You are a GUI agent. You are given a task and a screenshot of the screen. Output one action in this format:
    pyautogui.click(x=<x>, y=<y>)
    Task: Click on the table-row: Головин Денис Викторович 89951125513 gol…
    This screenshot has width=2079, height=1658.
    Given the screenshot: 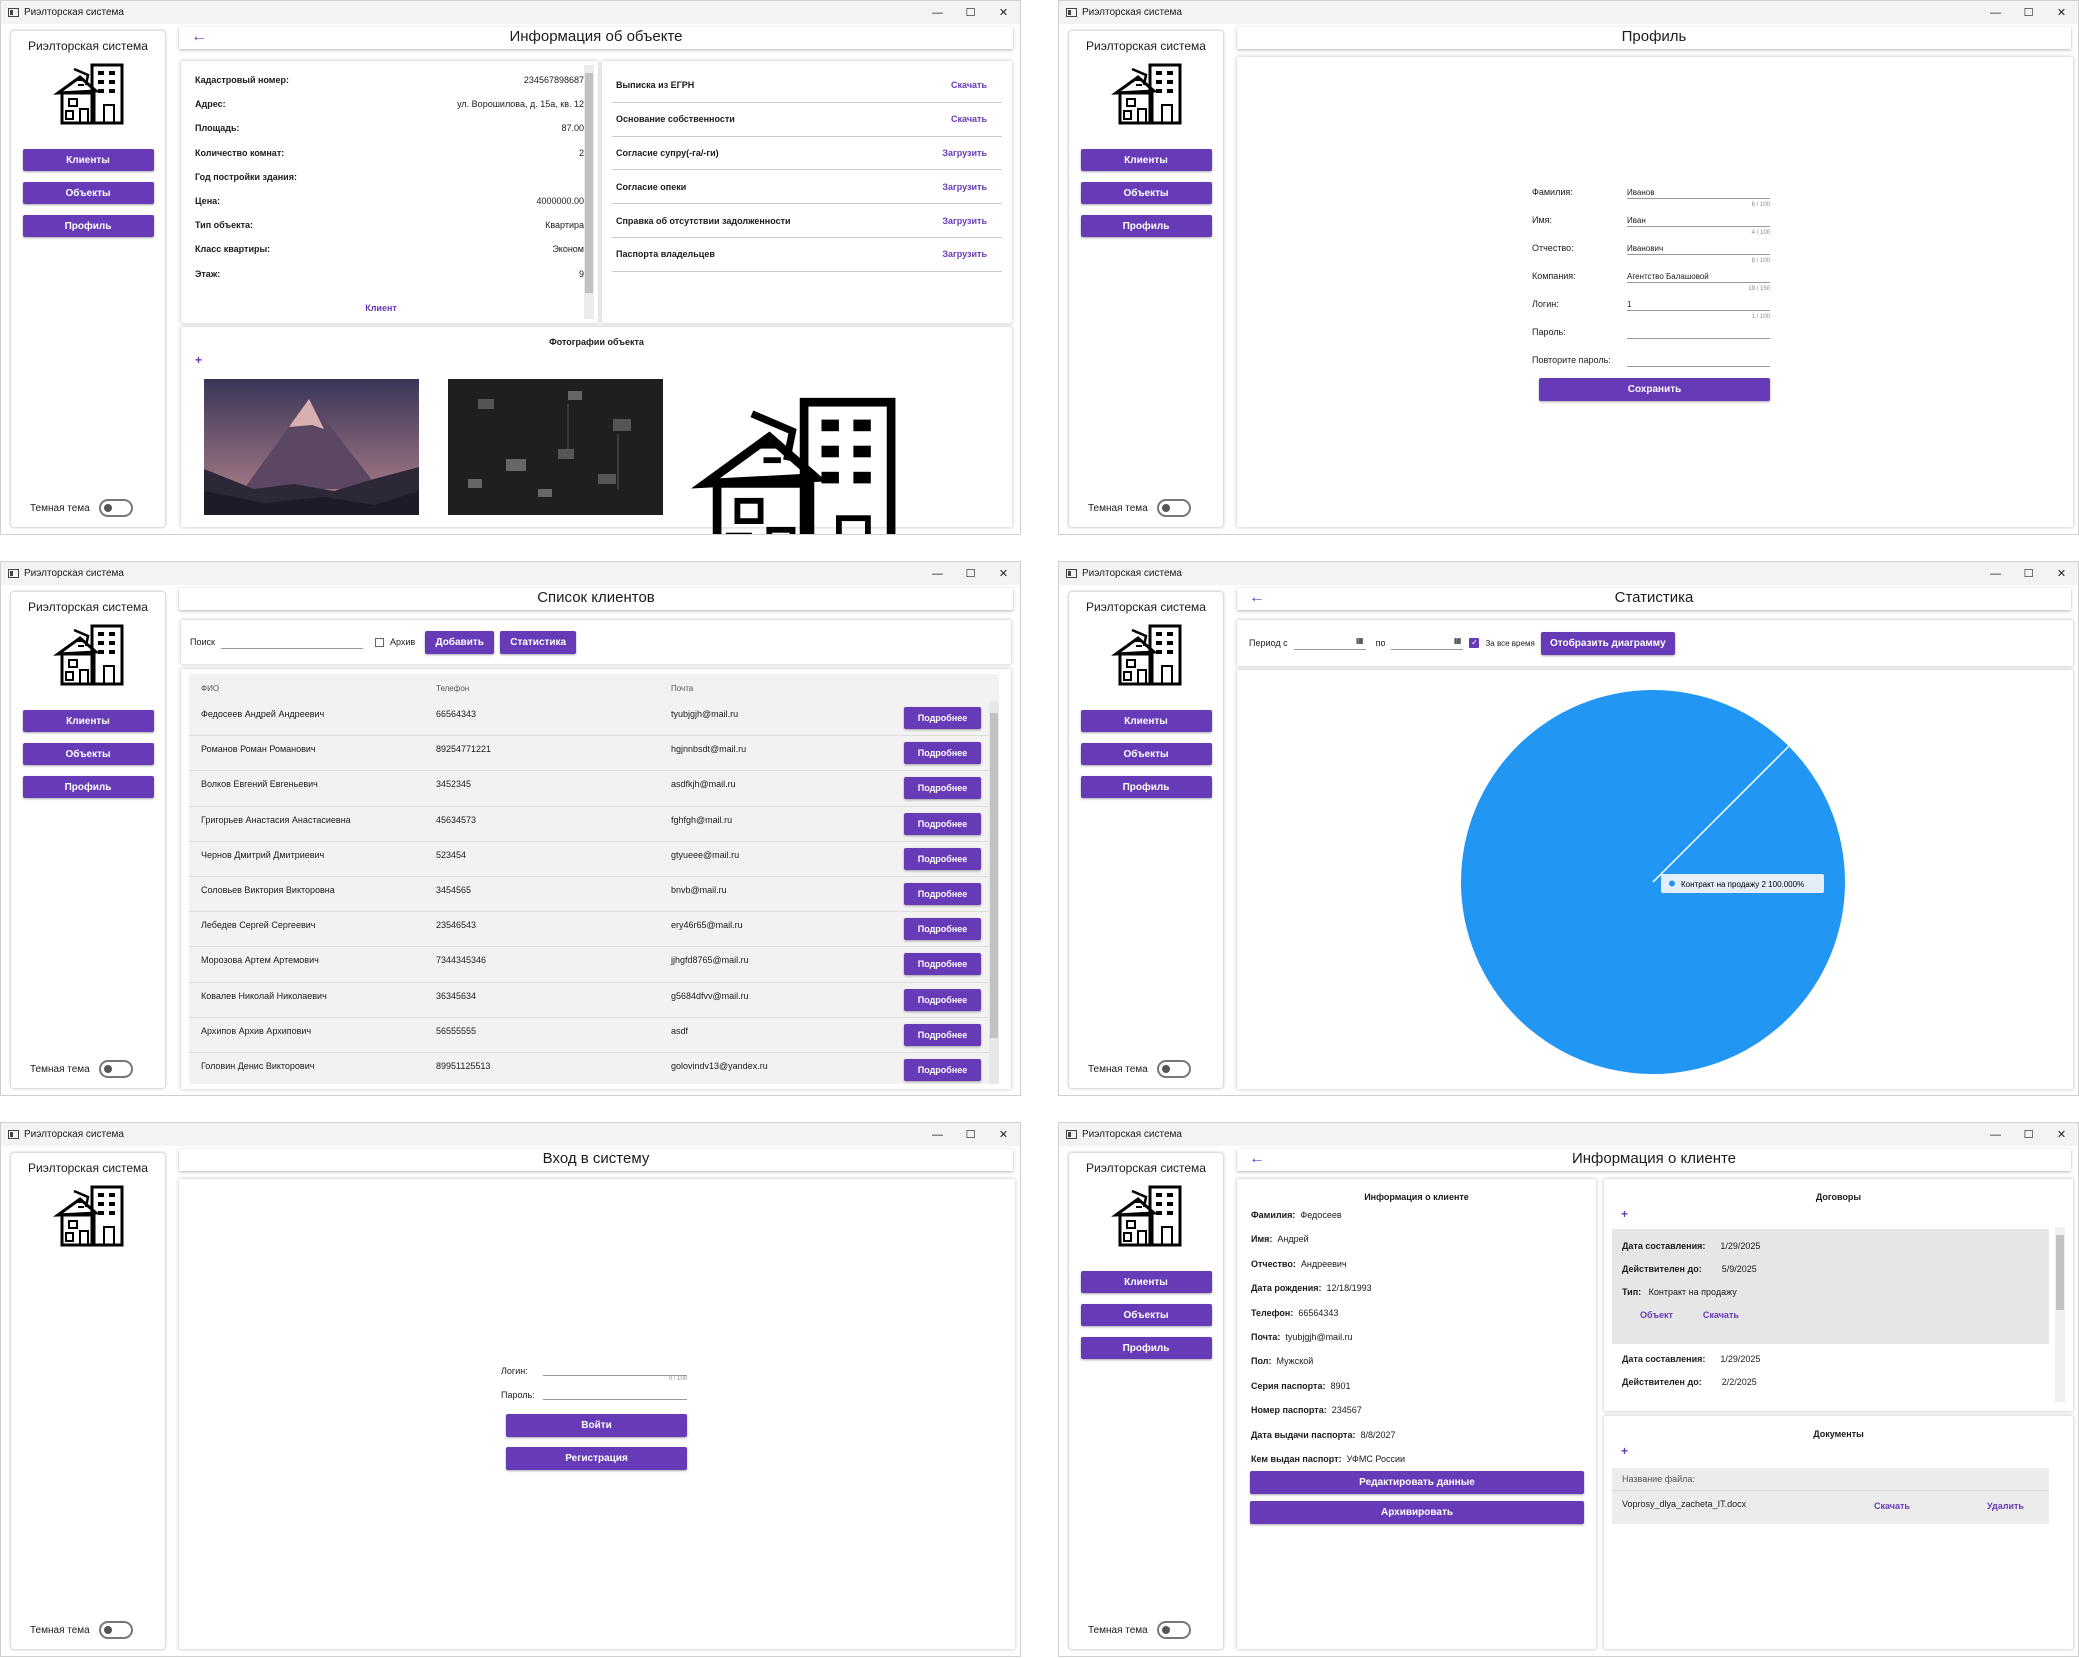 What is the action you would take?
    pyautogui.click(x=594, y=1068)
    